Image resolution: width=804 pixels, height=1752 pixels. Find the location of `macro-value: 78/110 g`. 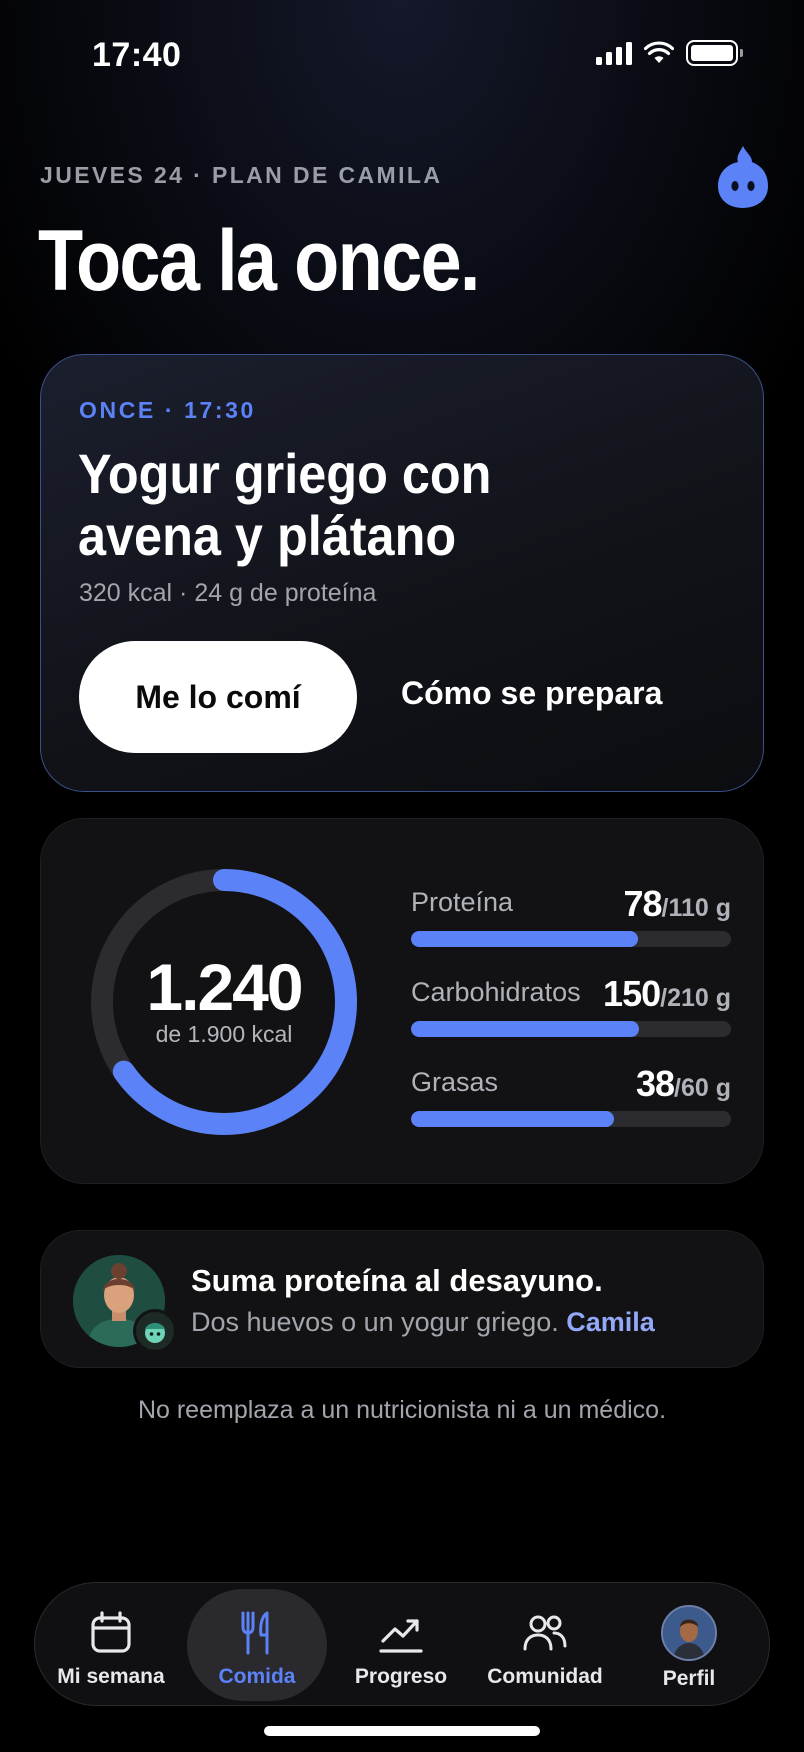

macro-value: 78/110 g is located at coordinates (677, 903).